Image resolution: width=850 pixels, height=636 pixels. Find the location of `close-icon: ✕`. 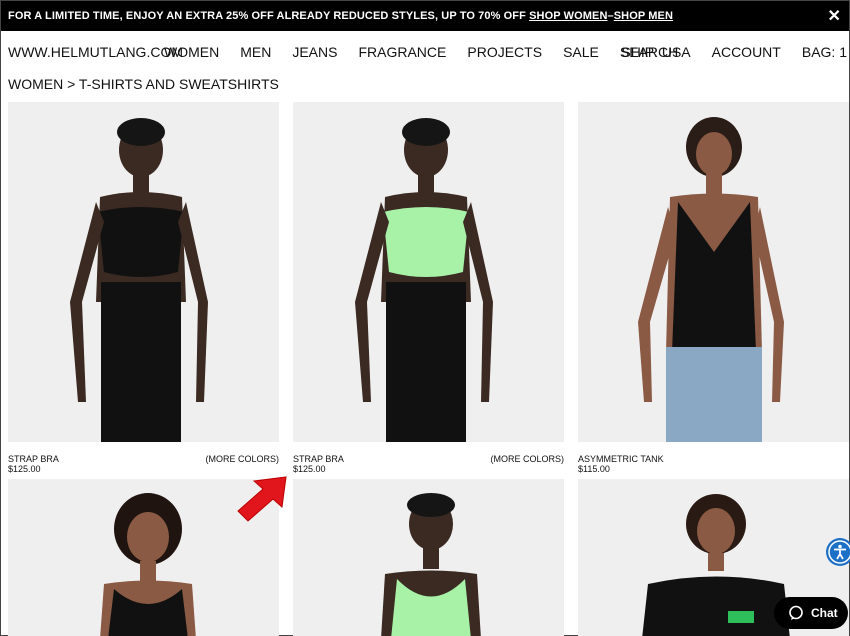

close-icon: ✕ is located at coordinates (834, 16).